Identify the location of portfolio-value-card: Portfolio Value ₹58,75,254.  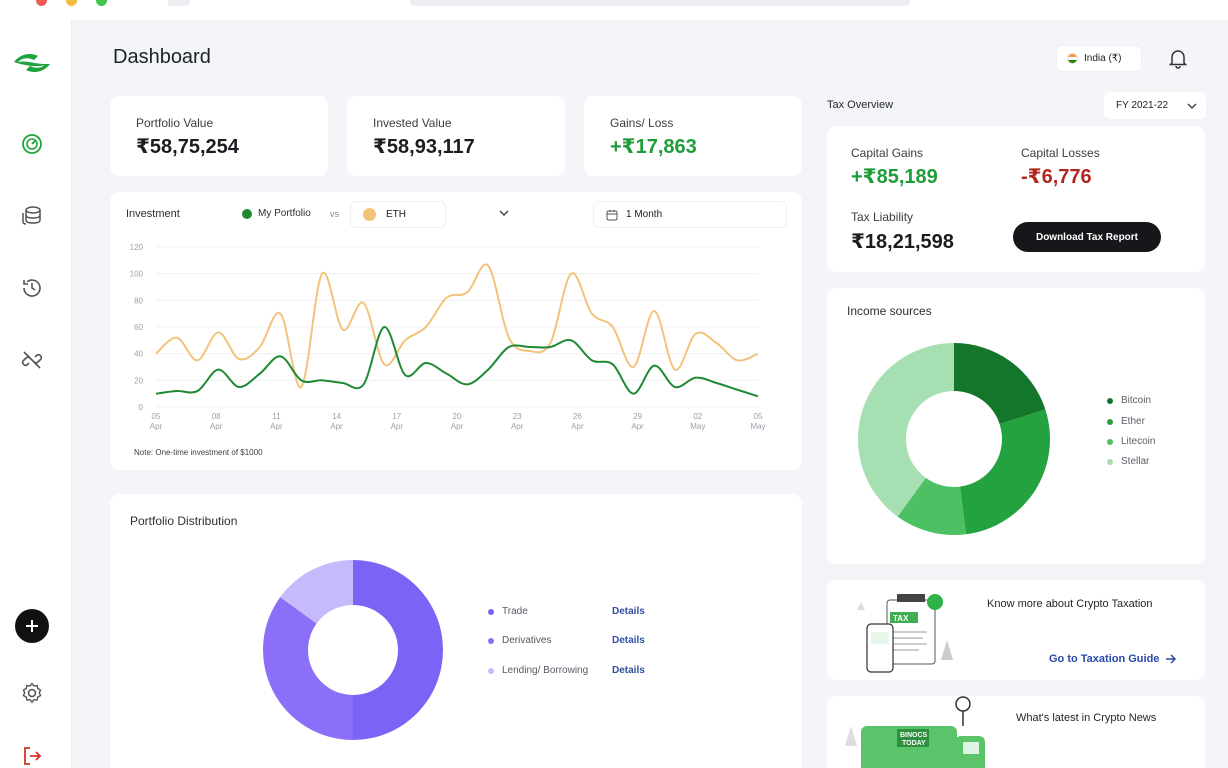
(219, 136).